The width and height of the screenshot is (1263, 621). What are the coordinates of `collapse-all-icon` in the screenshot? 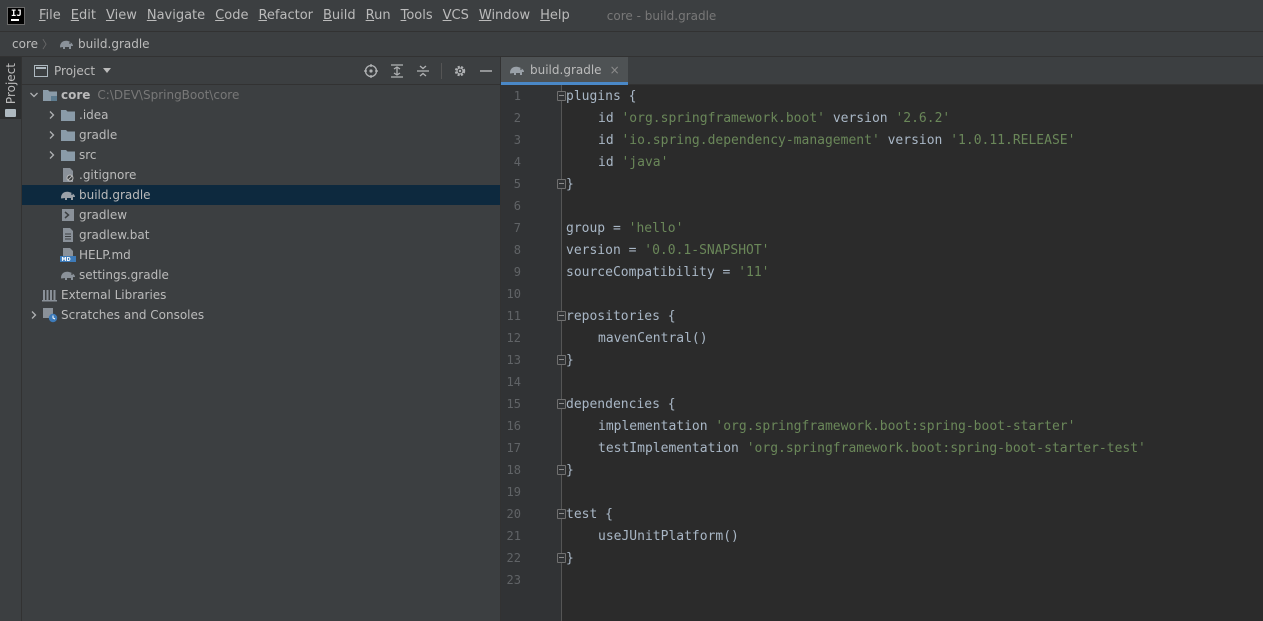 It's located at (423, 71).